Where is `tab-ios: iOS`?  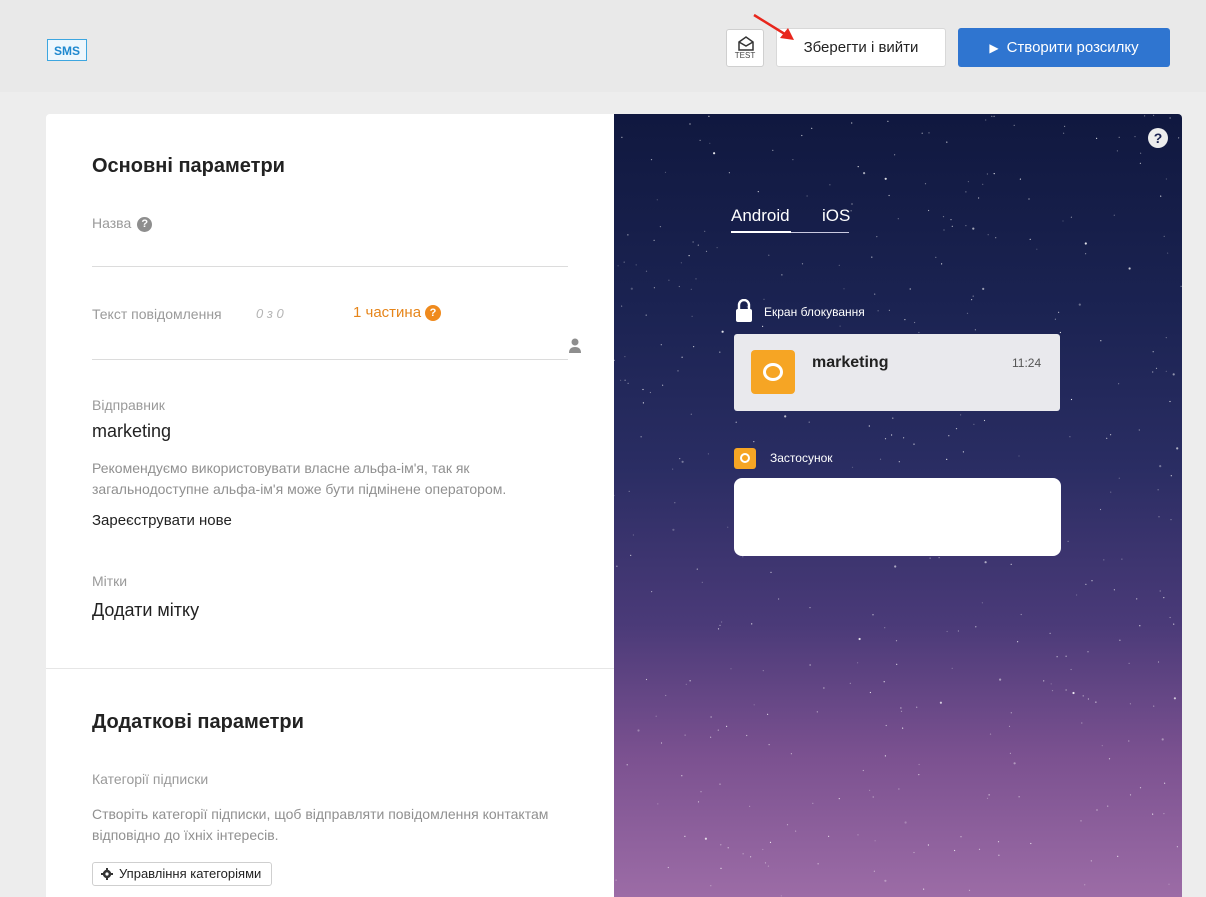 tab-ios: iOS is located at coordinates (836, 216).